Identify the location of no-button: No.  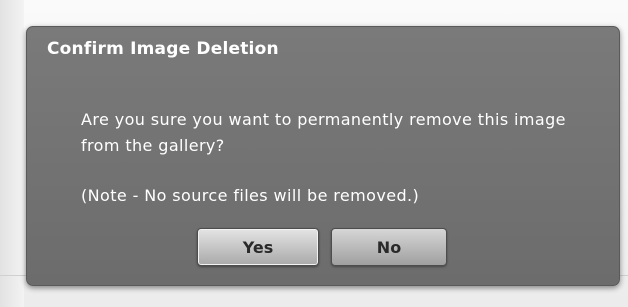
(389, 247).